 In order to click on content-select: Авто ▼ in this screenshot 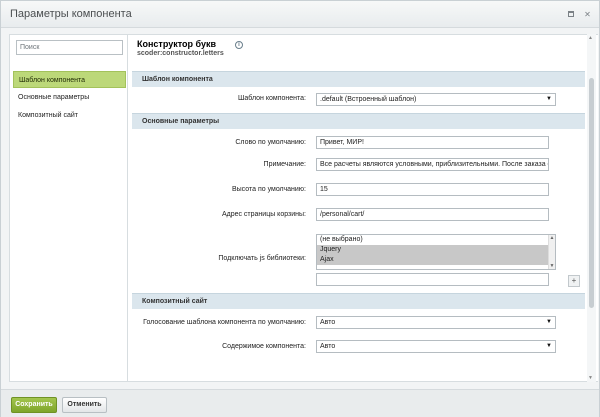, I will do `click(436, 346)`.